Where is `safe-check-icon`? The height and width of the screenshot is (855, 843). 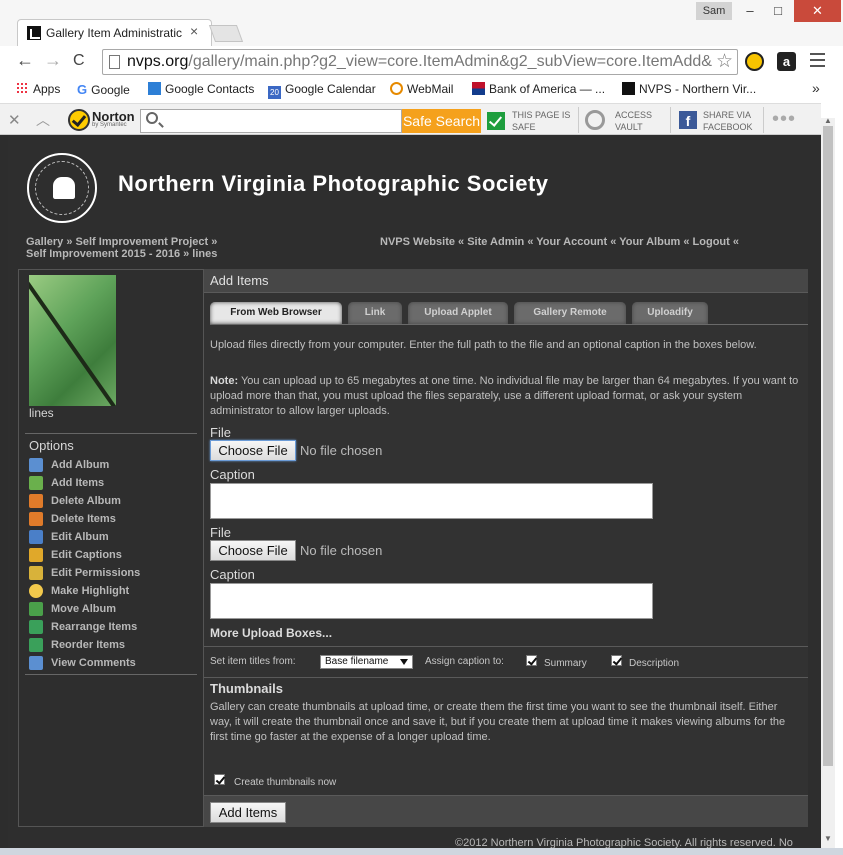 safe-check-icon is located at coordinates (496, 121).